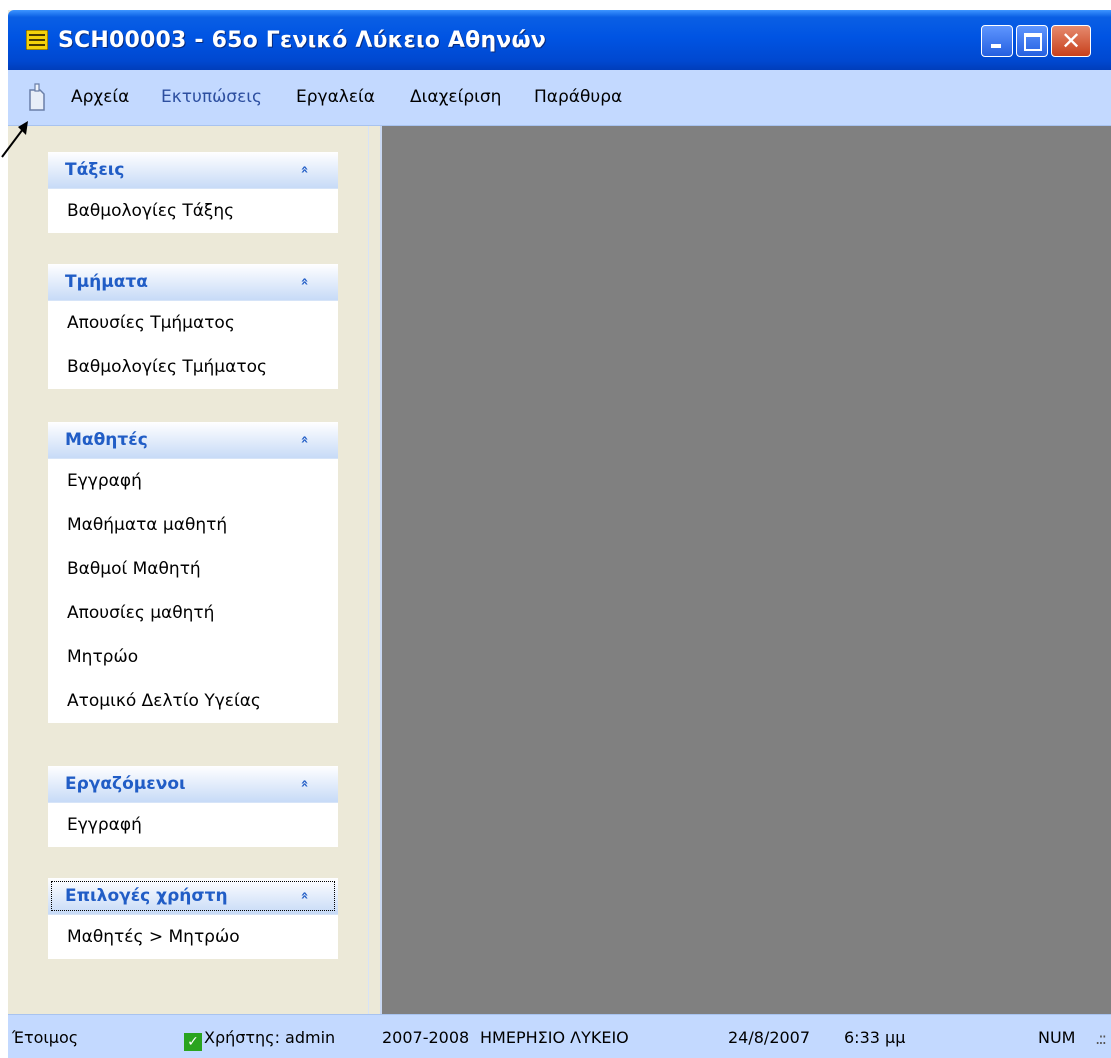 This screenshot has width=1111, height=1058. I want to click on link-class-grades: Βαθμολογίες Τάξης, so click(193, 211).